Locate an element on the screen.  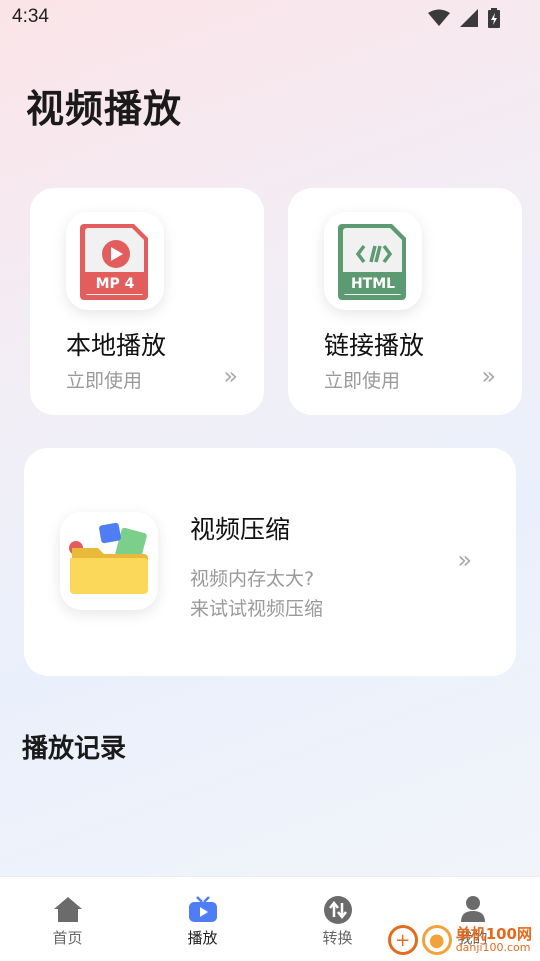
mp4-label: MP 4 is located at coordinates (115, 284).